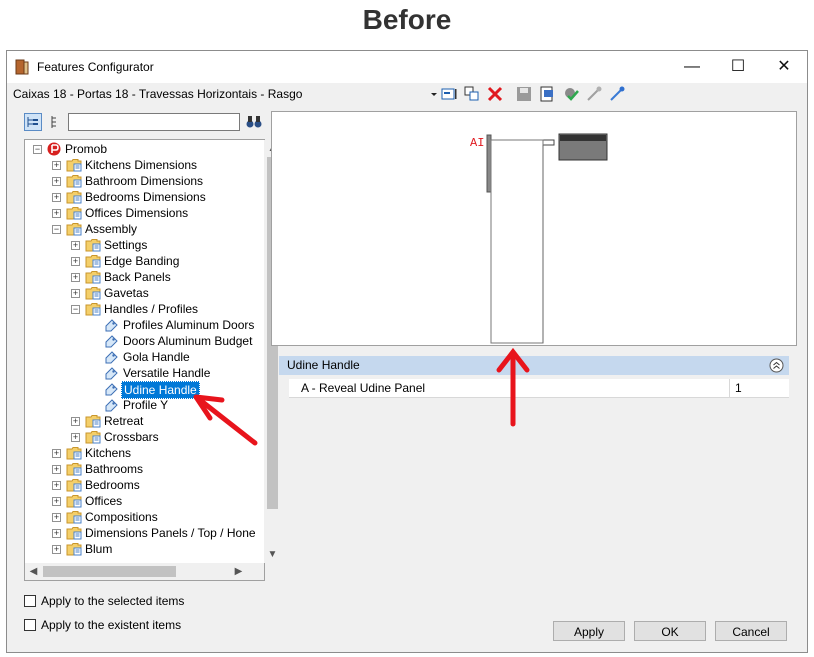 The width and height of the screenshot is (814, 657). I want to click on annotation-overlay, so click(361, 396).